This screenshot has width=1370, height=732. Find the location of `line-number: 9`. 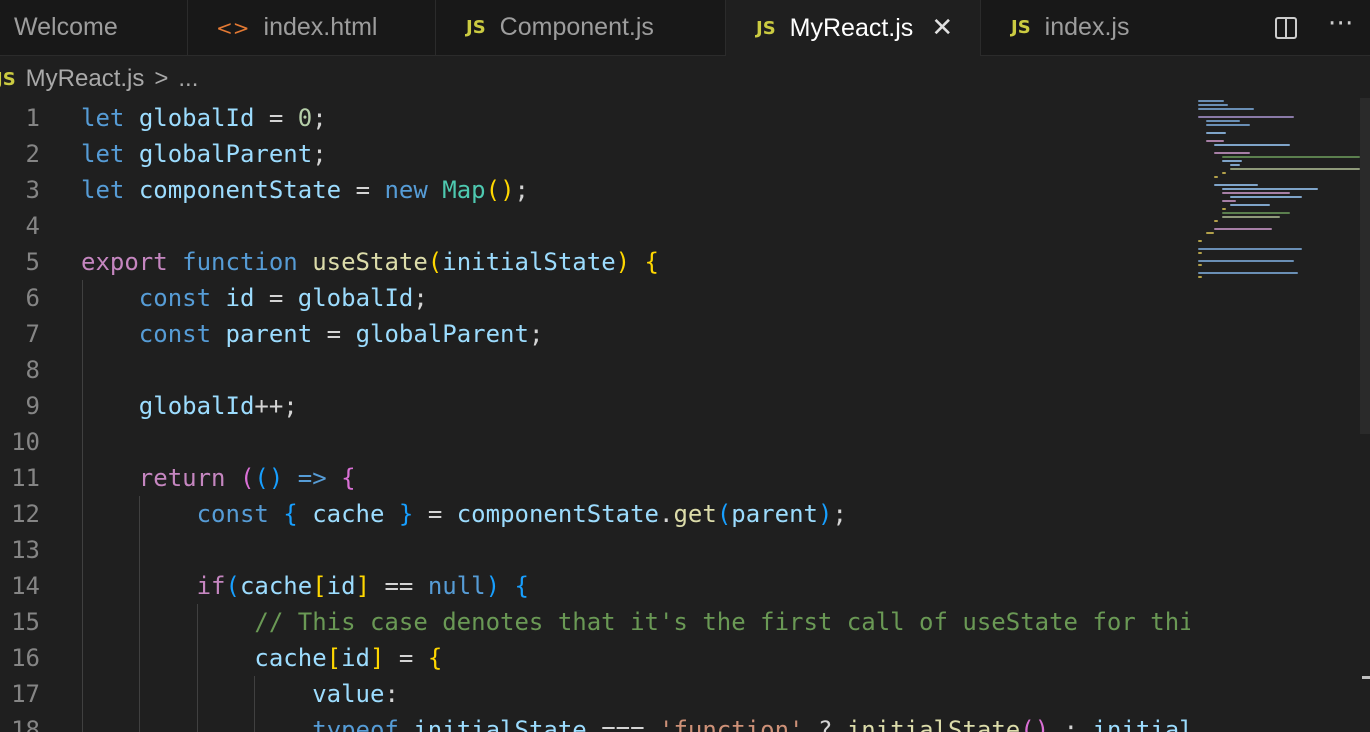

line-number: 9 is located at coordinates (32, 406).